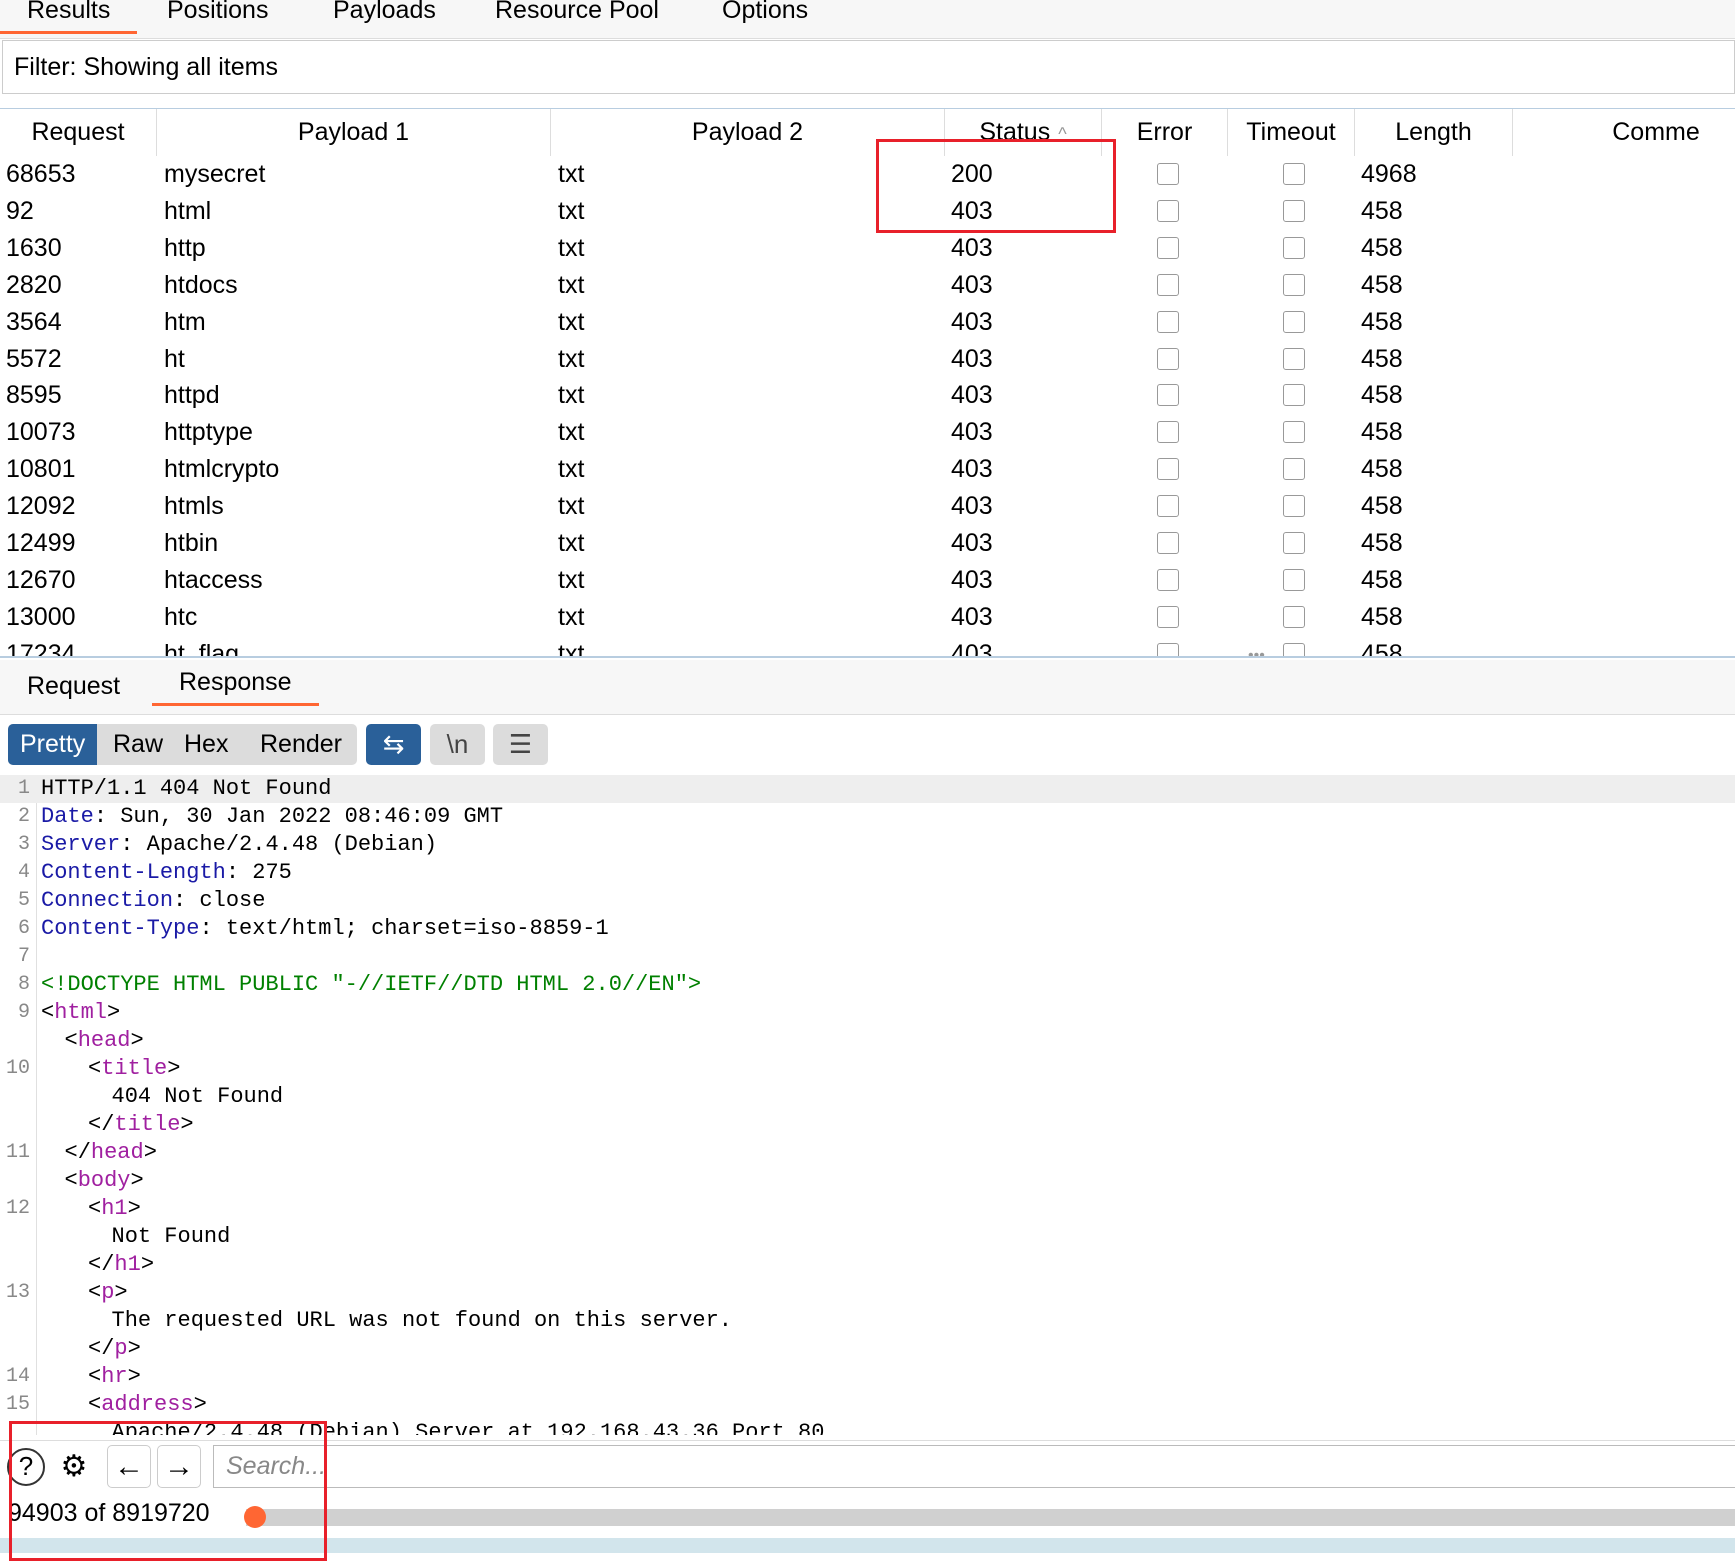  Describe the element at coordinates (194, 506) in the screenshot. I see `payload-1: htmls` at that location.